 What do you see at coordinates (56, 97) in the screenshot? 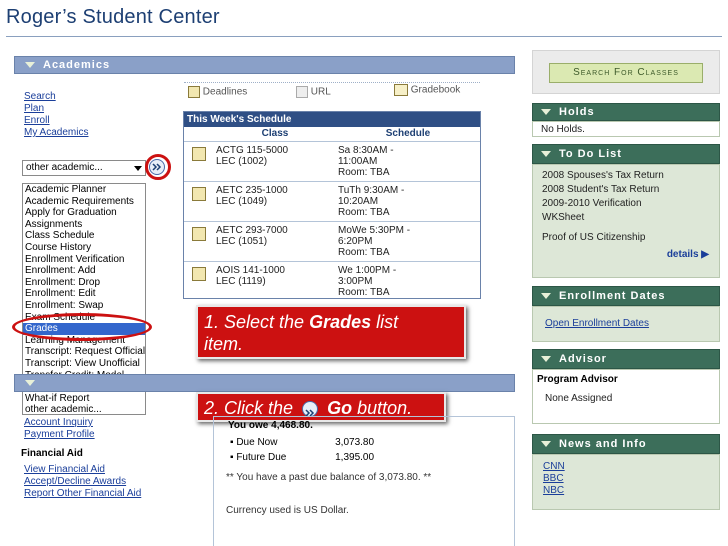
I see `search-link: Search` at bounding box center [56, 97].